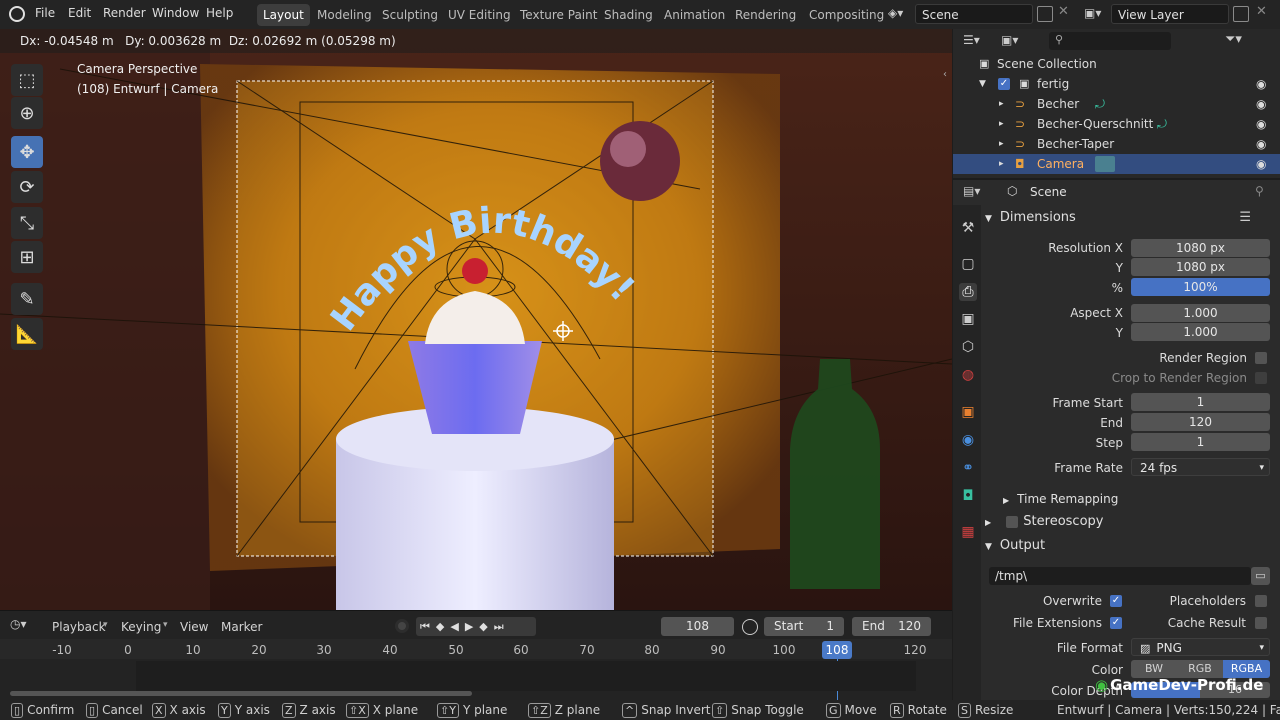 The image size is (1280, 720). I want to click on scene-tab-icon: ⬡, so click(968, 347).